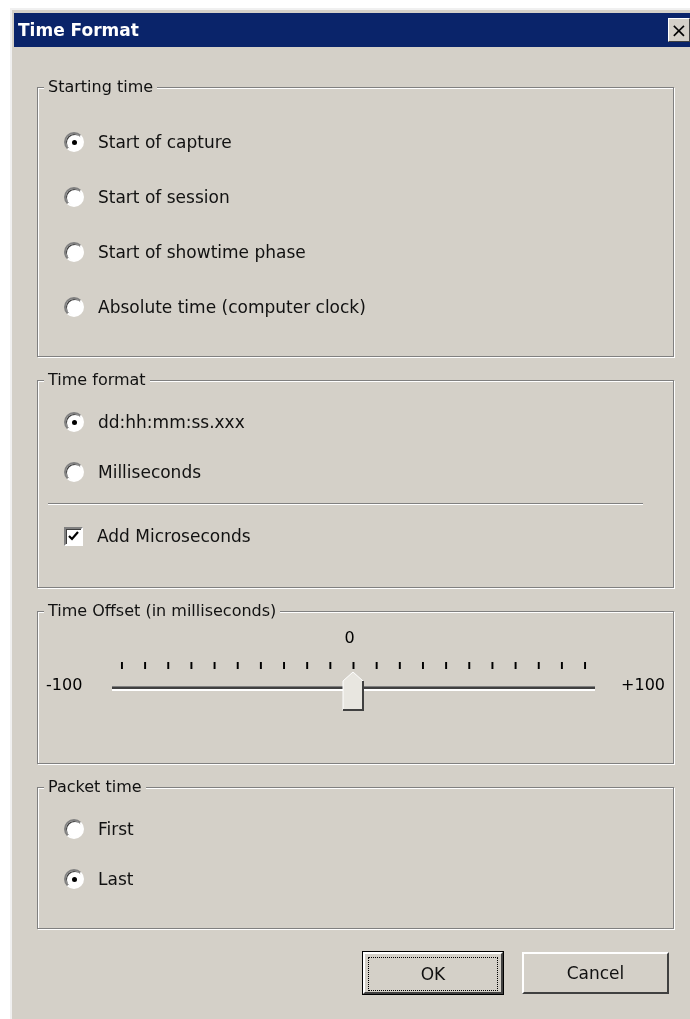 The height and width of the screenshot is (1019, 690). I want to click on checkbox-label: Add Microseconds, so click(174, 536).